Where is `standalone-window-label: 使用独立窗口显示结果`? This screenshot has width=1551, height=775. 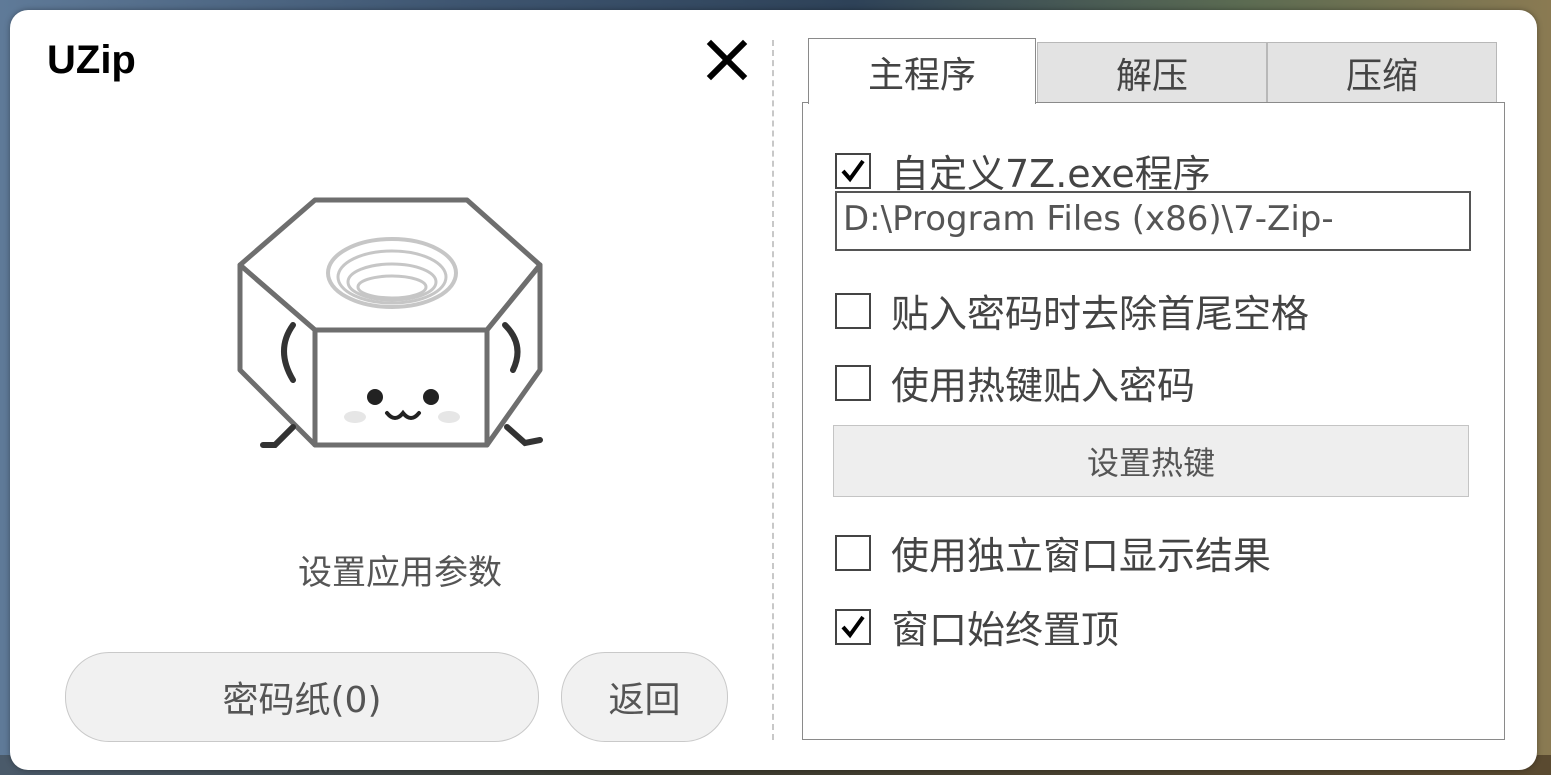
standalone-window-label: 使用独立窗口显示结果 is located at coordinates (1081, 556).